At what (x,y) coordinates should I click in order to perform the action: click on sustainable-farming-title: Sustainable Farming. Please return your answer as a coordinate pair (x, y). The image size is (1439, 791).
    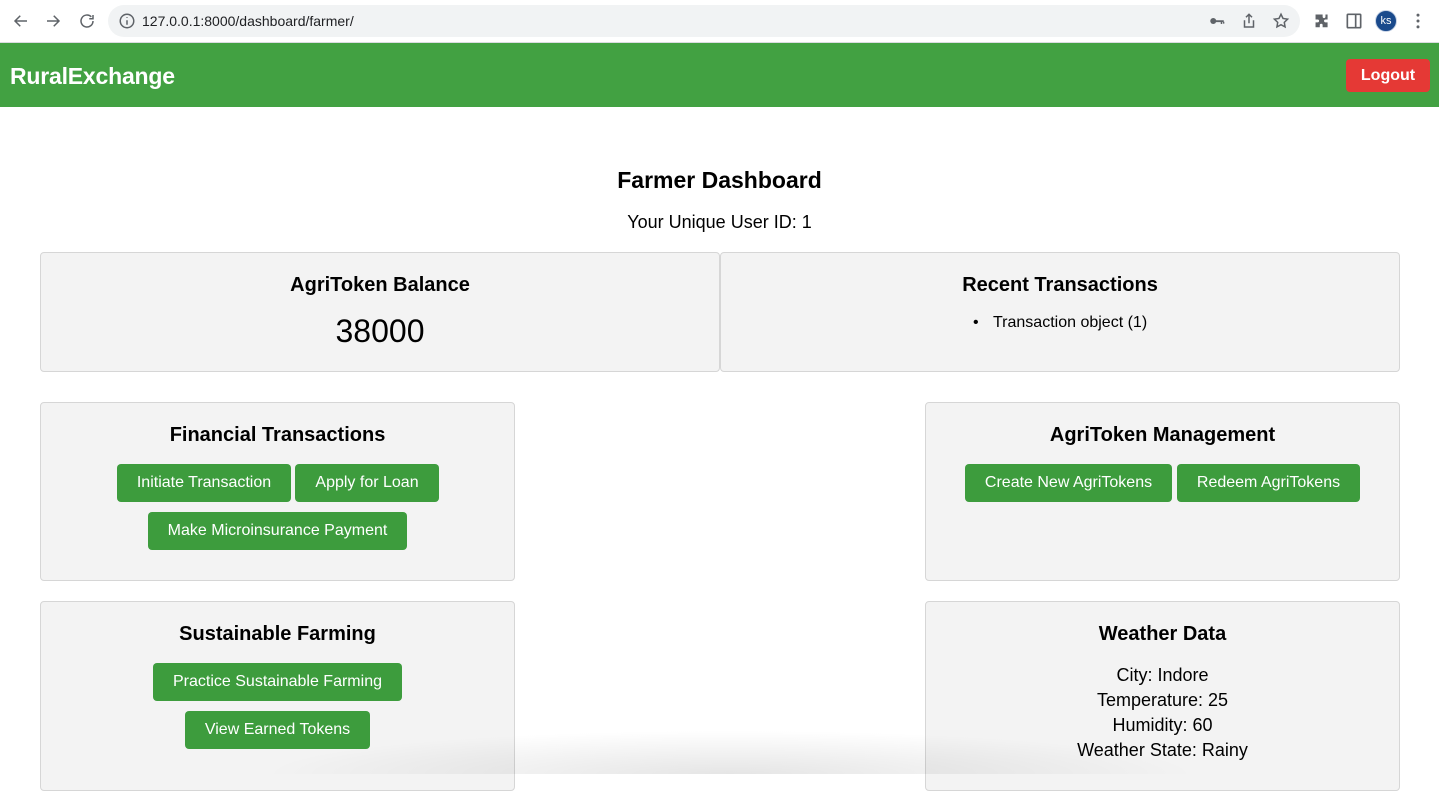
    Looking at the image, I should click on (277, 634).